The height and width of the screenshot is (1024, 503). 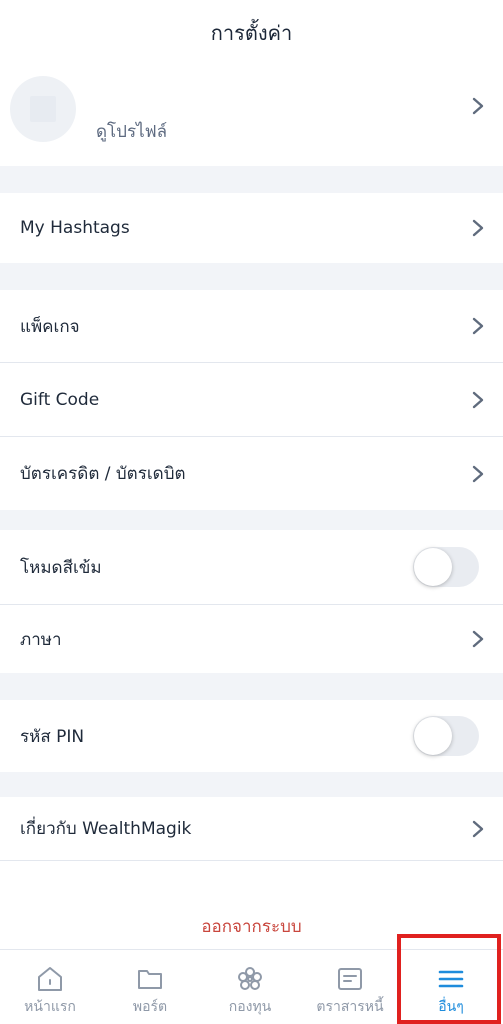 I want to click on view-profile-label: ดูโปรไฟล์, so click(x=132, y=132).